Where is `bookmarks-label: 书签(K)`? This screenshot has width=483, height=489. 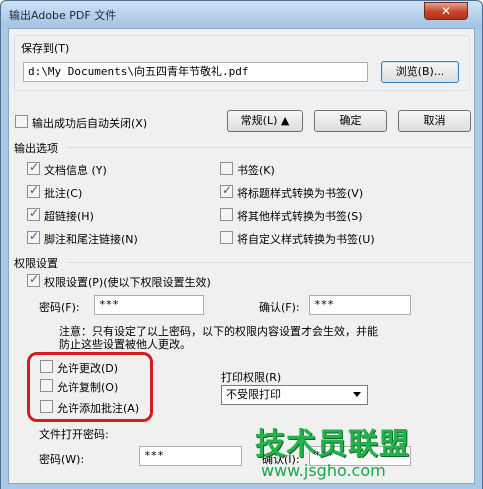
bookmarks-label: 书签(K) is located at coordinates (256, 170).